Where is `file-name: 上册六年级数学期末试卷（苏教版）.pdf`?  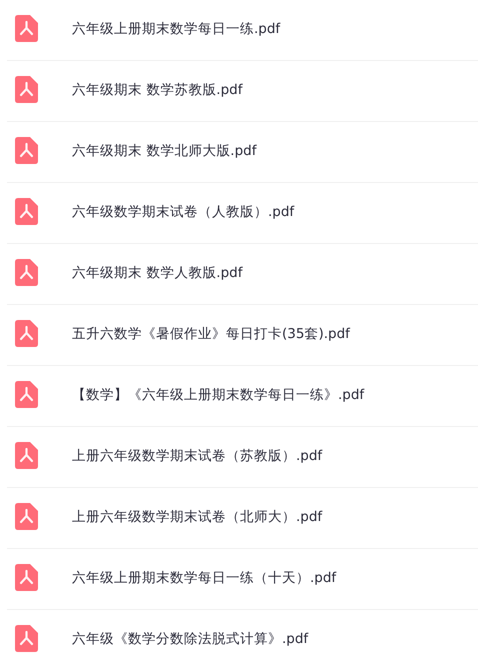 file-name: 上册六年级数学期末试卷（苏教版）.pdf is located at coordinates (197, 455).